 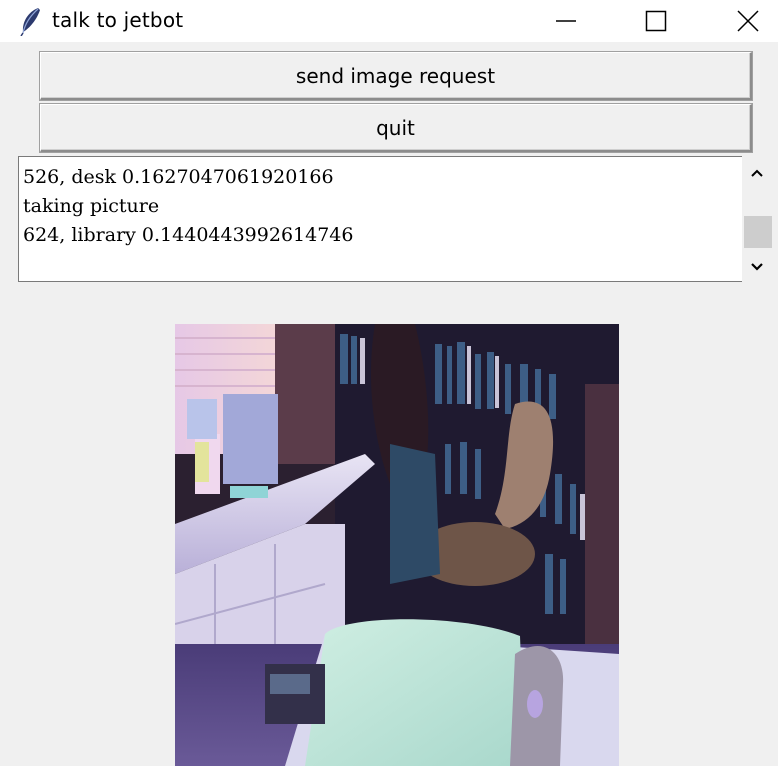 I want to click on chevron-down-icon, so click(x=757, y=267).